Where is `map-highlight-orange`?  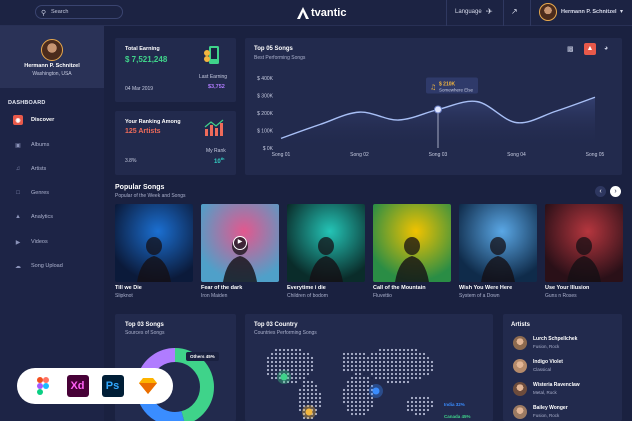
map-highlight-orange is located at coordinates (309, 412).